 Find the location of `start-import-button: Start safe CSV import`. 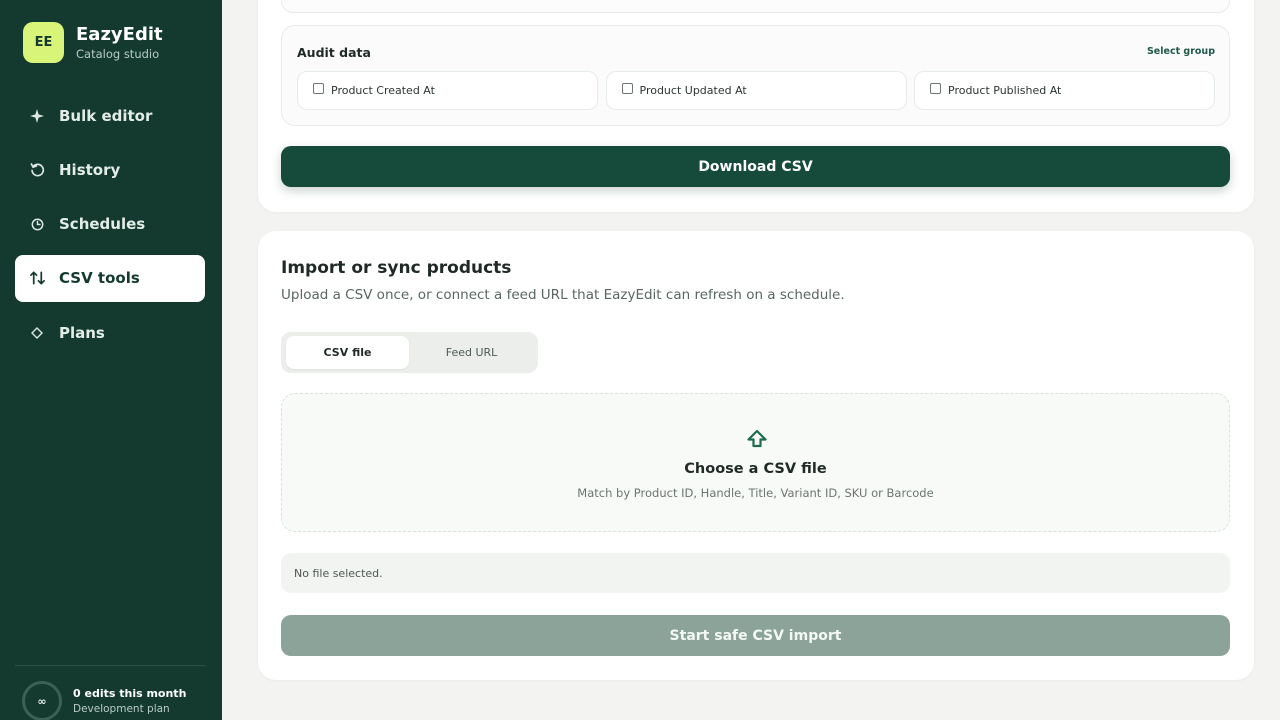

start-import-button: Start safe CSV import is located at coordinates (755, 635).